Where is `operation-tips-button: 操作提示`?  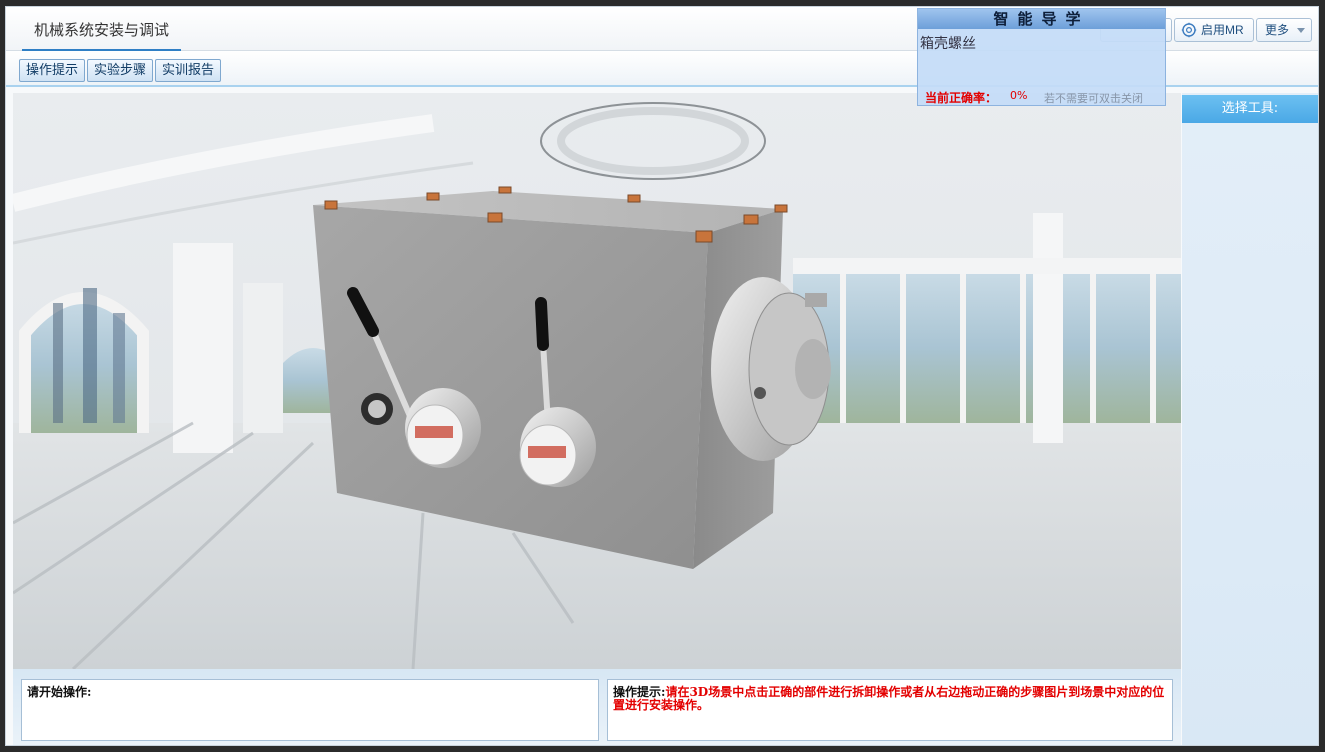
operation-tips-button: 操作提示 is located at coordinates (52, 70).